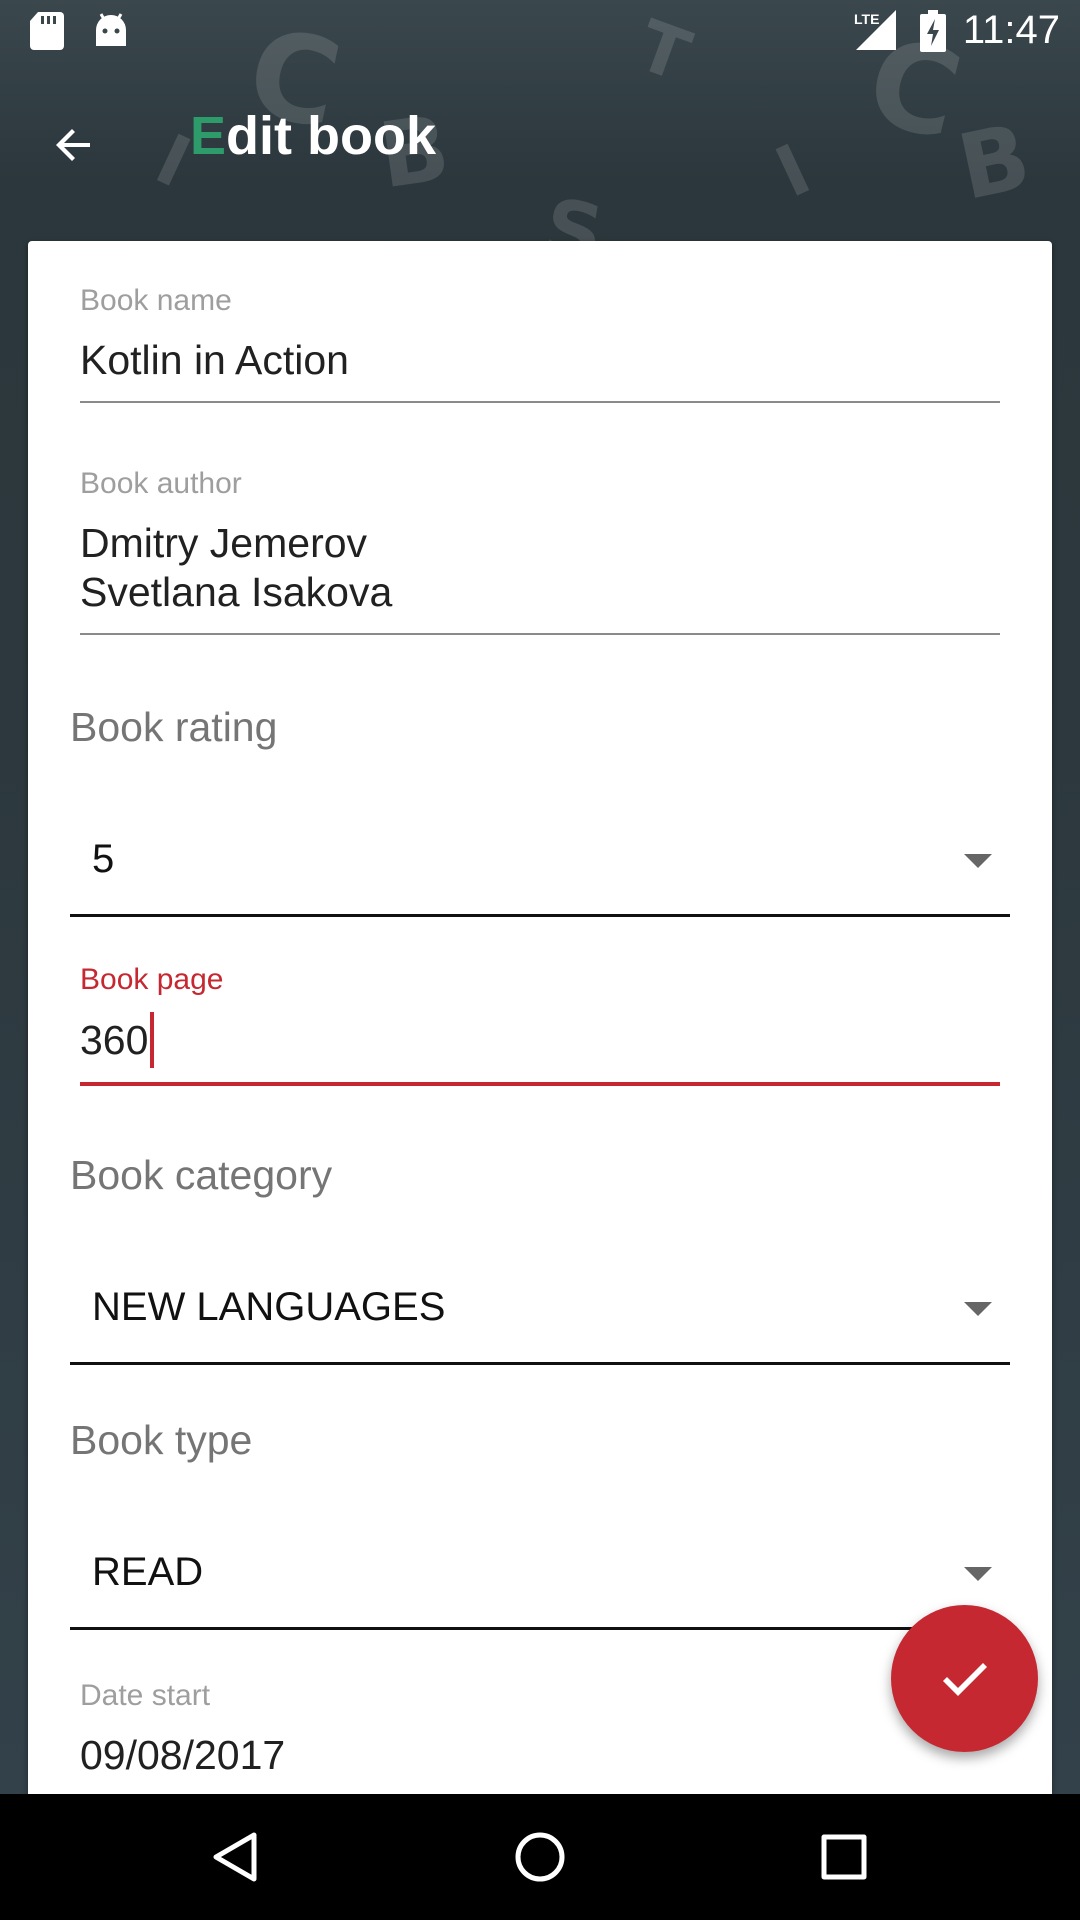  What do you see at coordinates (156, 300) in the screenshot?
I see `book-name-label: Book name` at bounding box center [156, 300].